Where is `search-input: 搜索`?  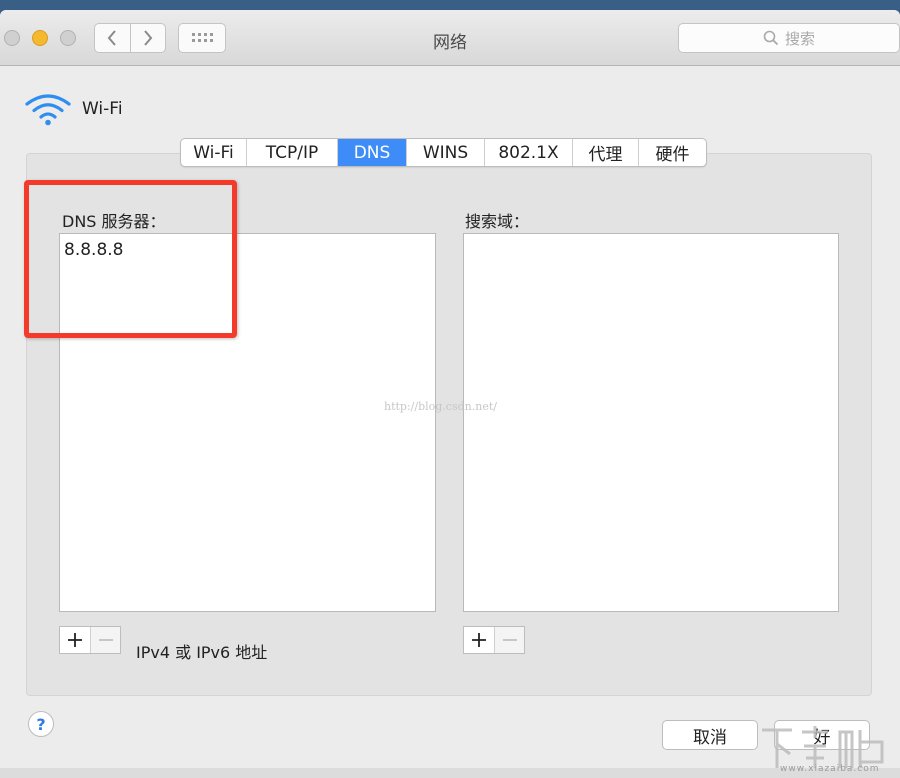 search-input: 搜索 is located at coordinates (789, 38).